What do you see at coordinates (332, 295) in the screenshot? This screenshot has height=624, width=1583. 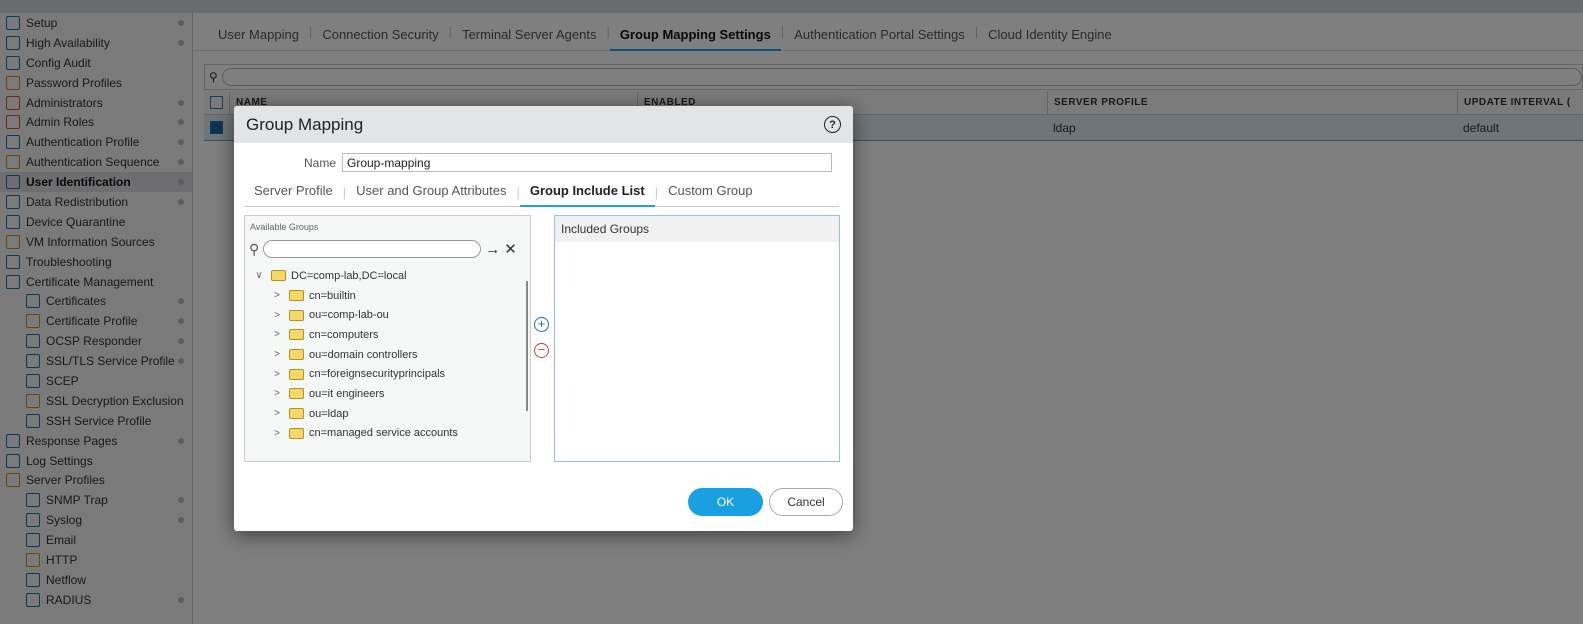 I see `tree-node-label: cn=builtin` at bounding box center [332, 295].